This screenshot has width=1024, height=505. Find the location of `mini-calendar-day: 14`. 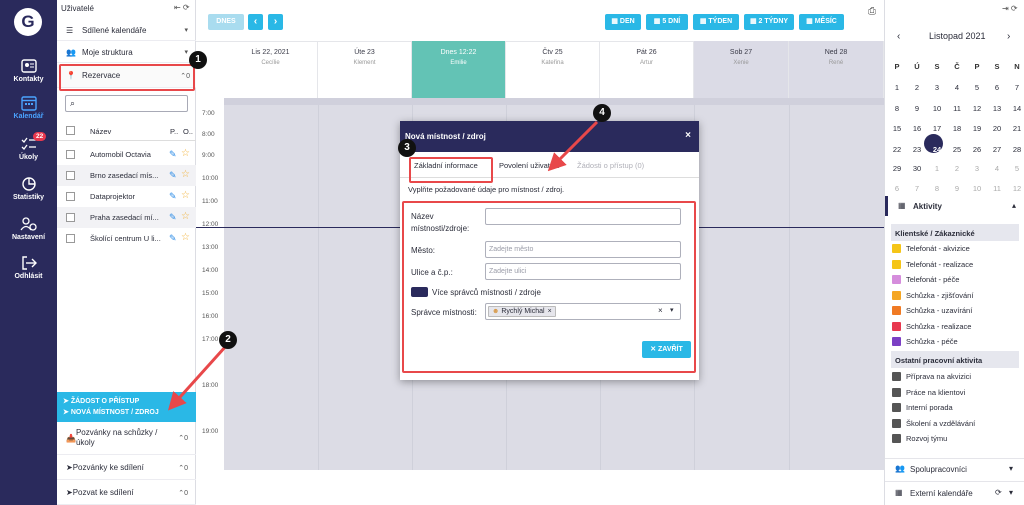

mini-calendar-day: 14 is located at coordinates (1015, 108).